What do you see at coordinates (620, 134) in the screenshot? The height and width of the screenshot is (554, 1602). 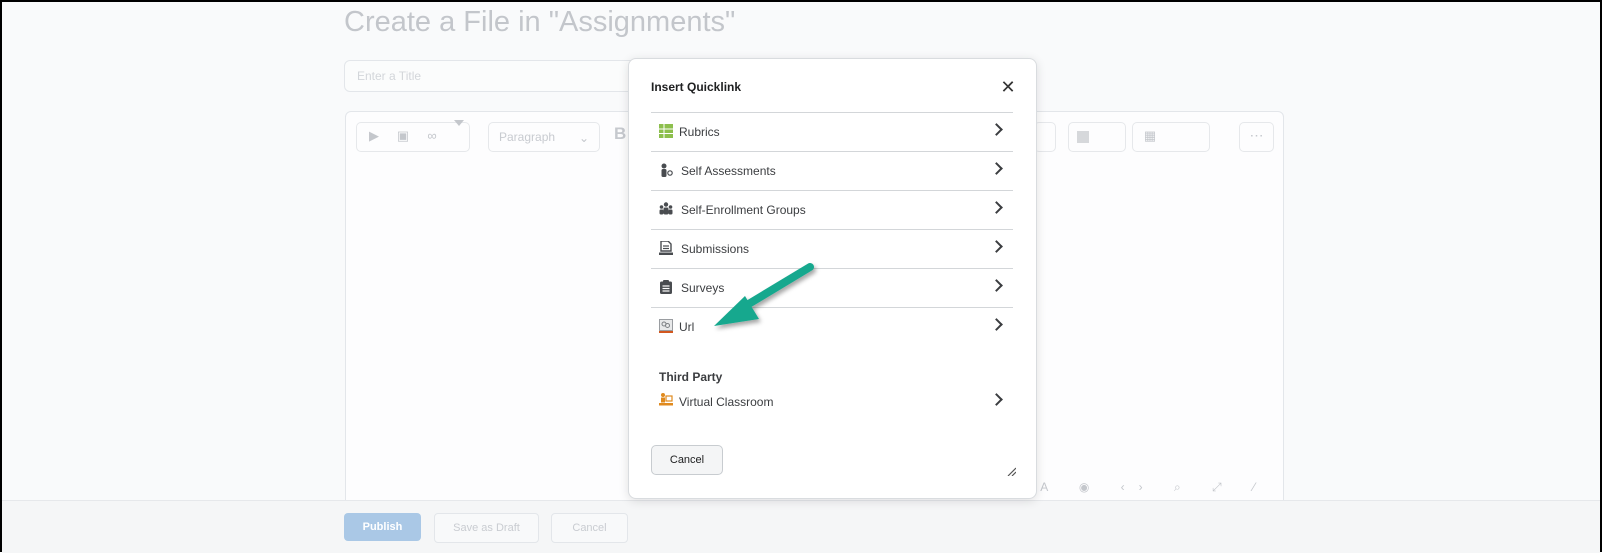 I see `bold-icon: B` at bounding box center [620, 134].